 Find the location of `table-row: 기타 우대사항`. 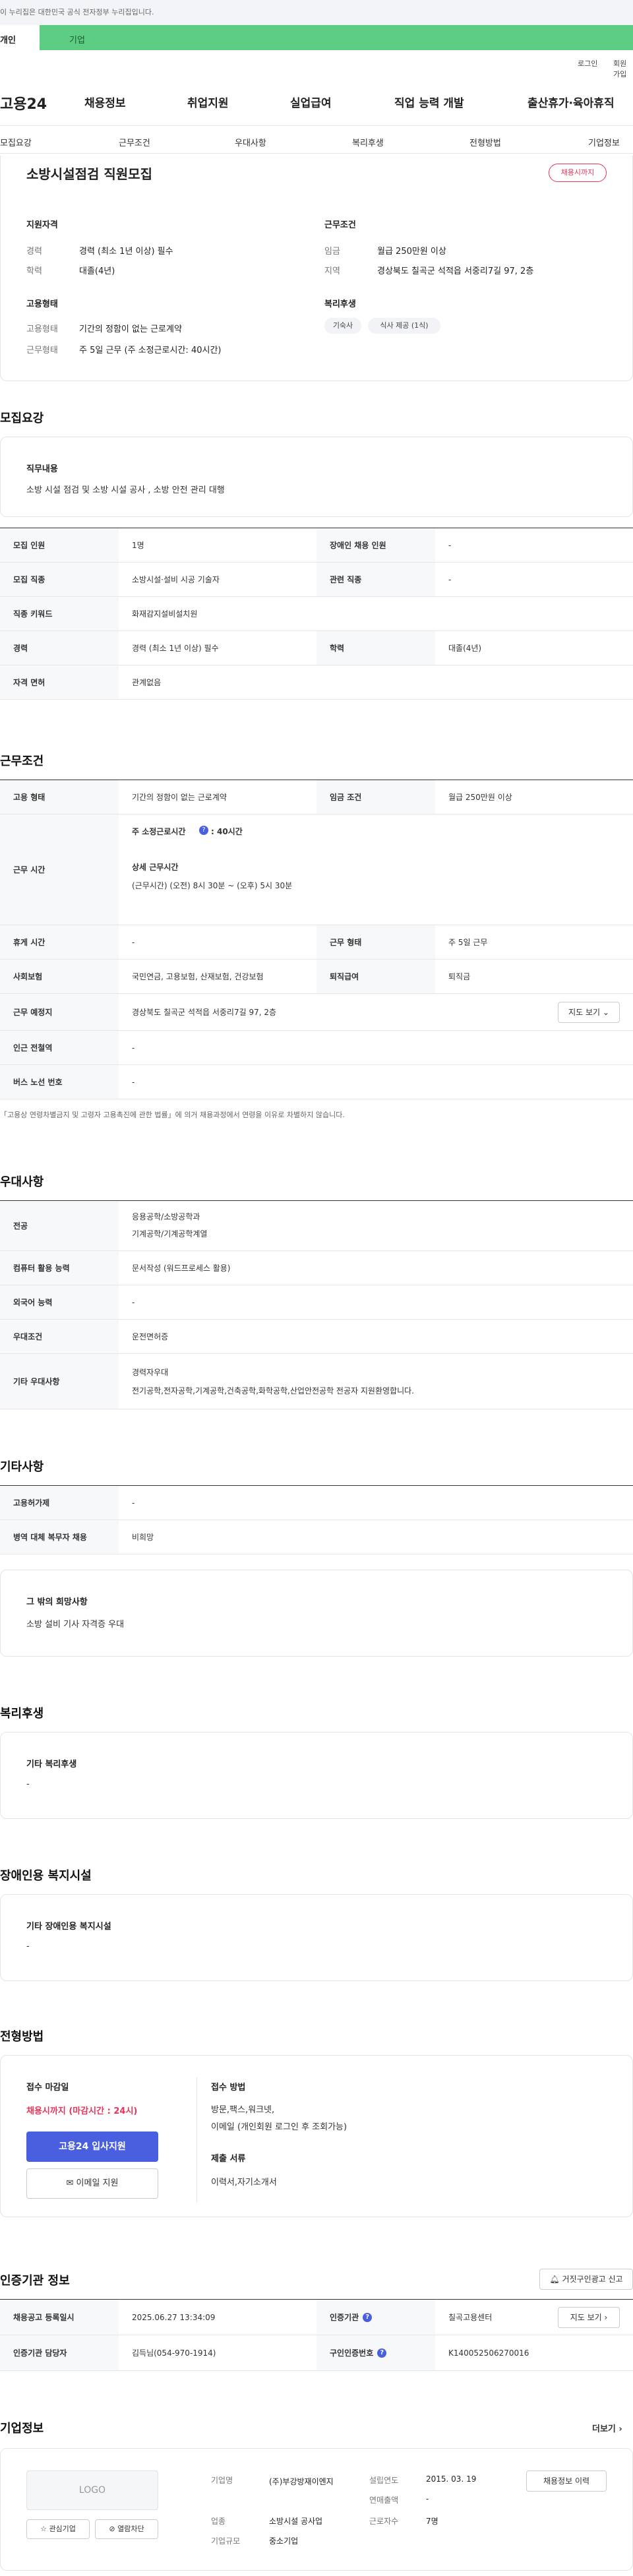

table-row: 기타 우대사항 is located at coordinates (316, 1381).